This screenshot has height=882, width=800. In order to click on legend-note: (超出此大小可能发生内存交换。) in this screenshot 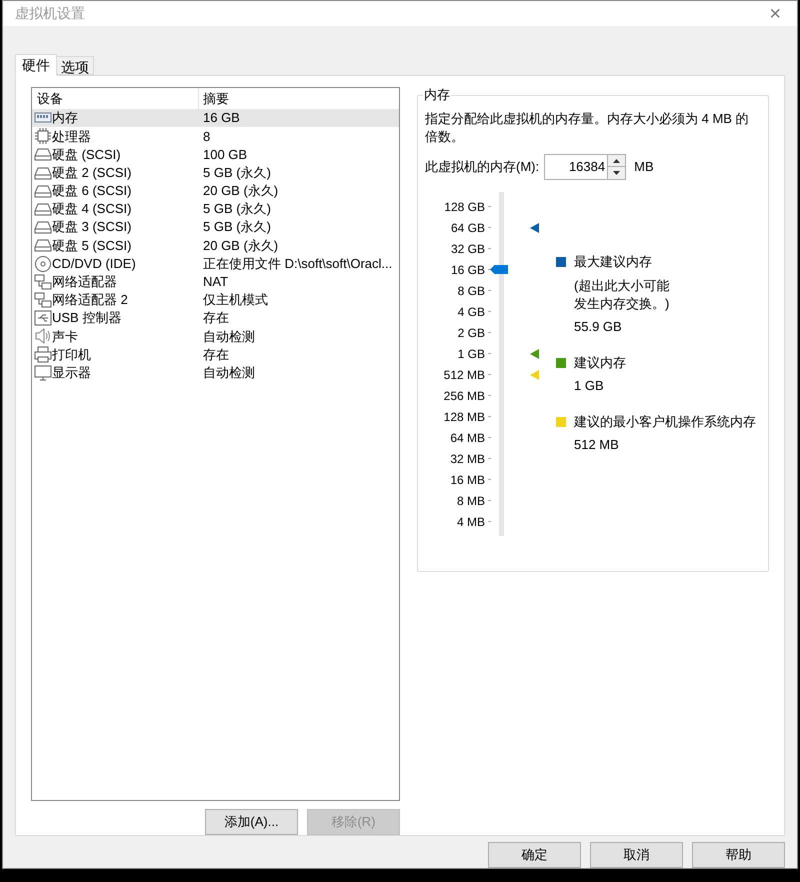, I will do `click(622, 295)`.